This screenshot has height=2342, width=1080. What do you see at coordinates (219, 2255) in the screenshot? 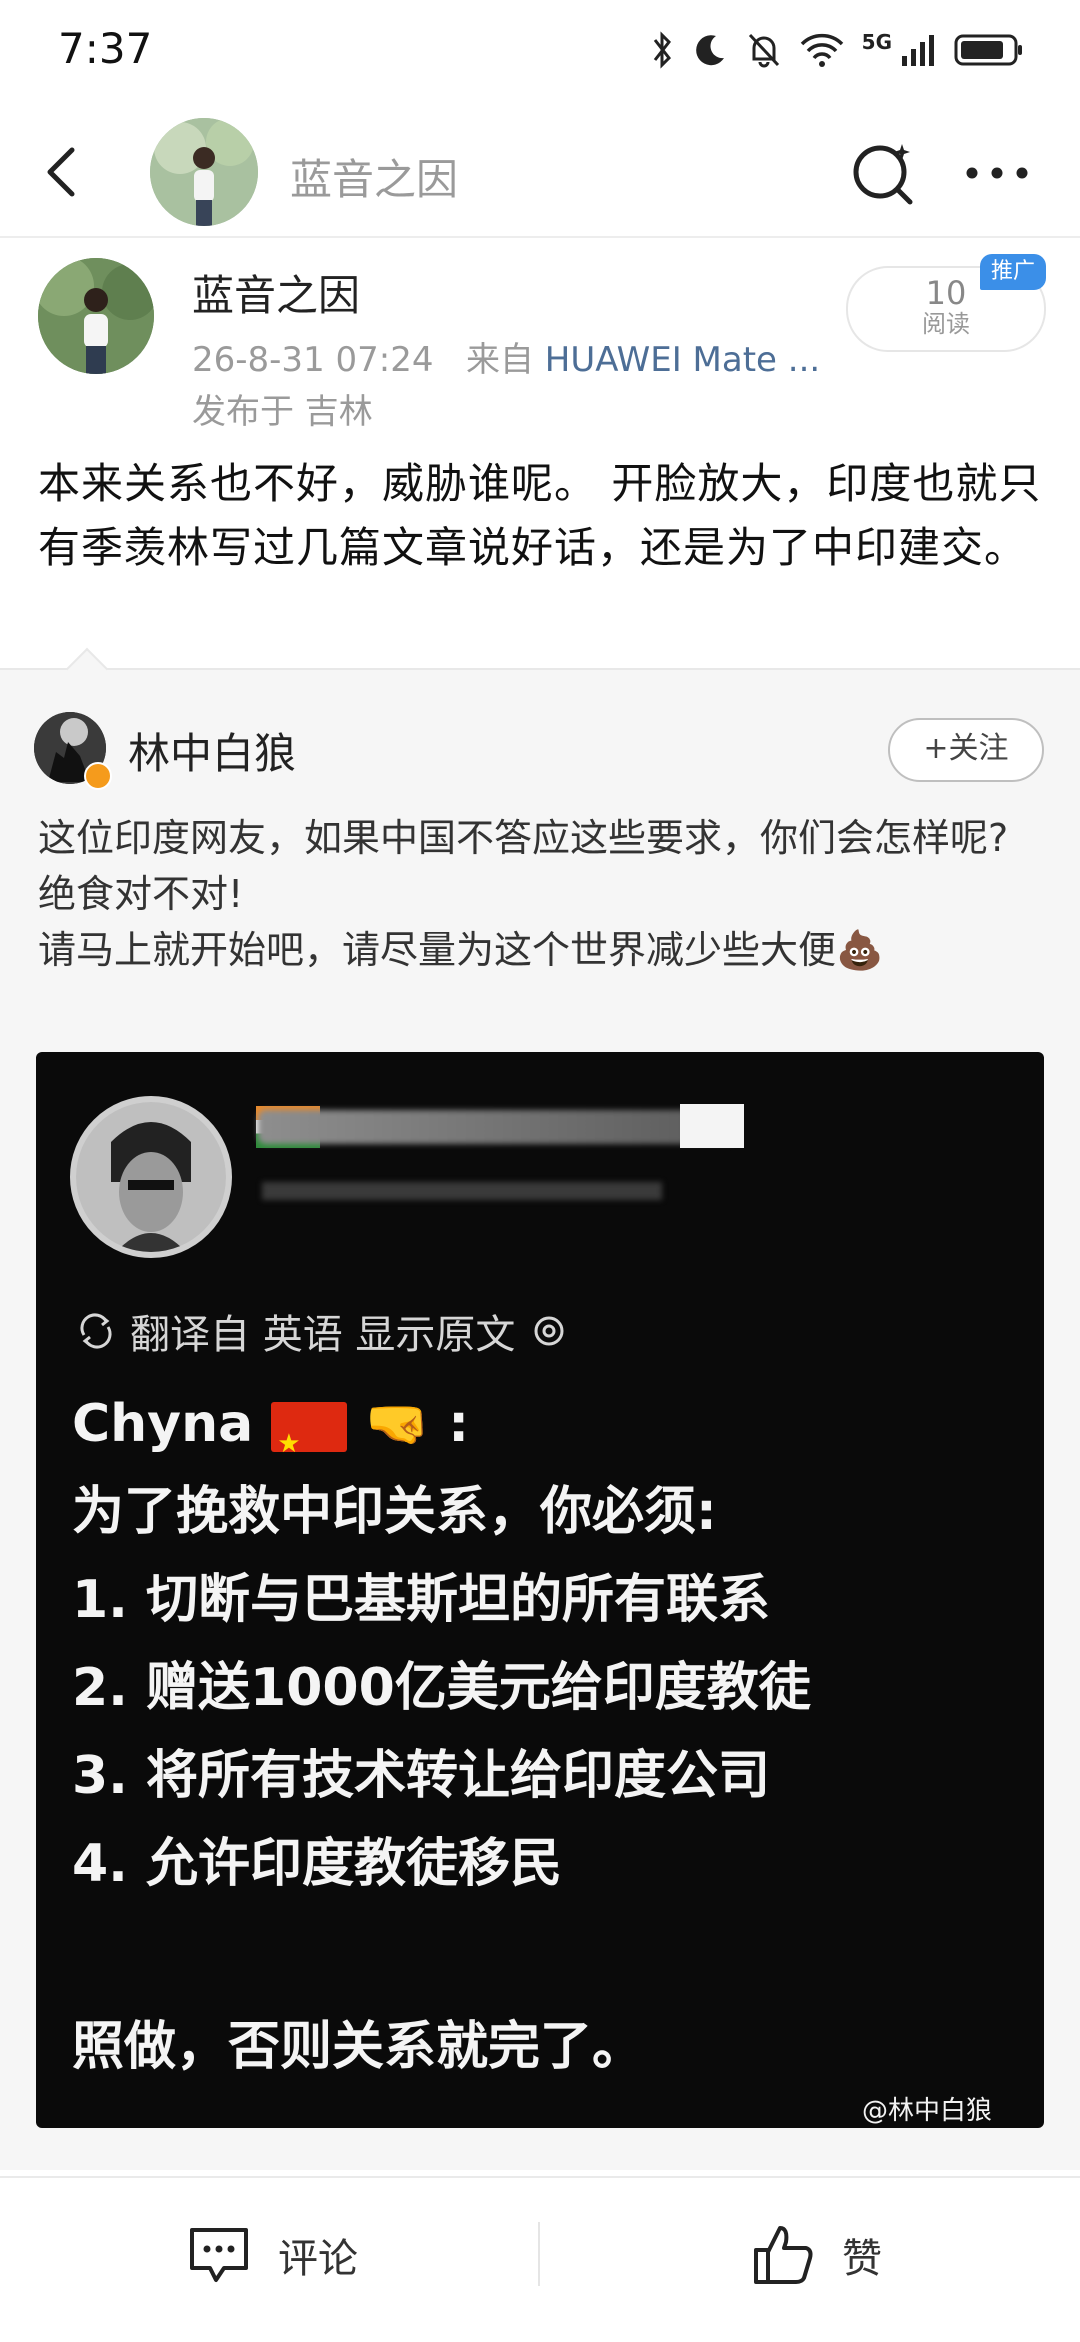
I see `comment-icon` at bounding box center [219, 2255].